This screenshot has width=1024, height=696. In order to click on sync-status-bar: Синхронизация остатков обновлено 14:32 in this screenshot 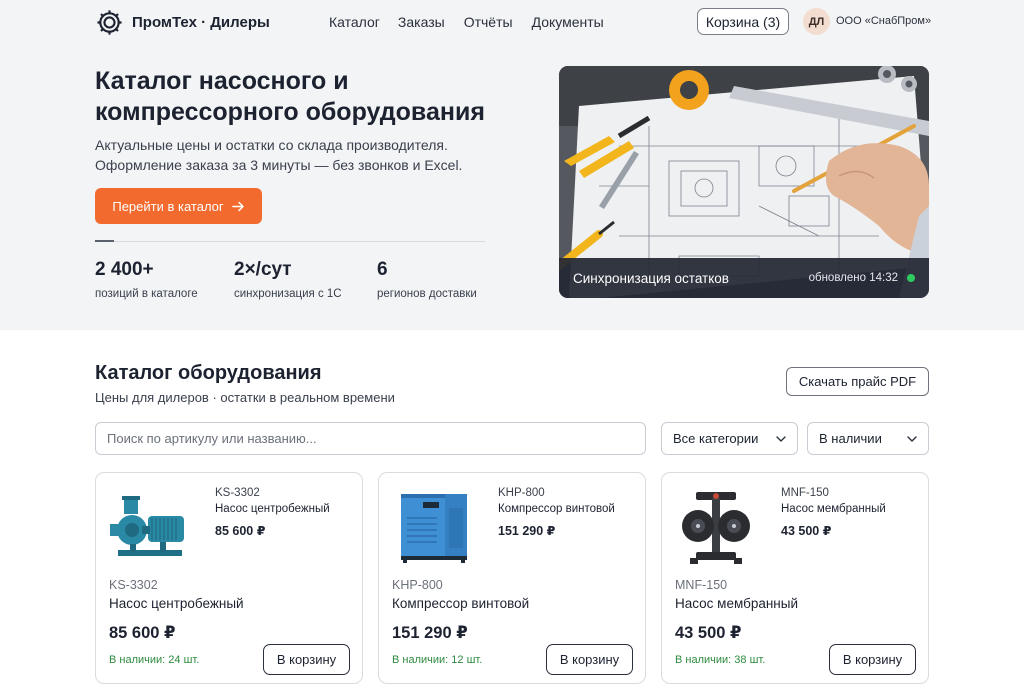, I will do `click(744, 278)`.